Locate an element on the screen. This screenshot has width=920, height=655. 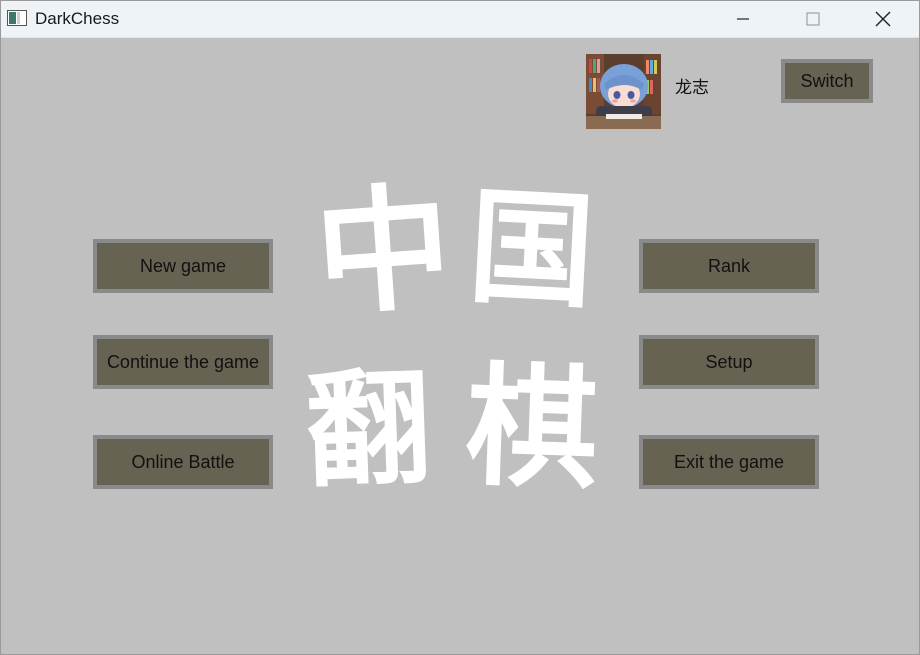
logo-char-fan: 翻 is located at coordinates (368, 430).